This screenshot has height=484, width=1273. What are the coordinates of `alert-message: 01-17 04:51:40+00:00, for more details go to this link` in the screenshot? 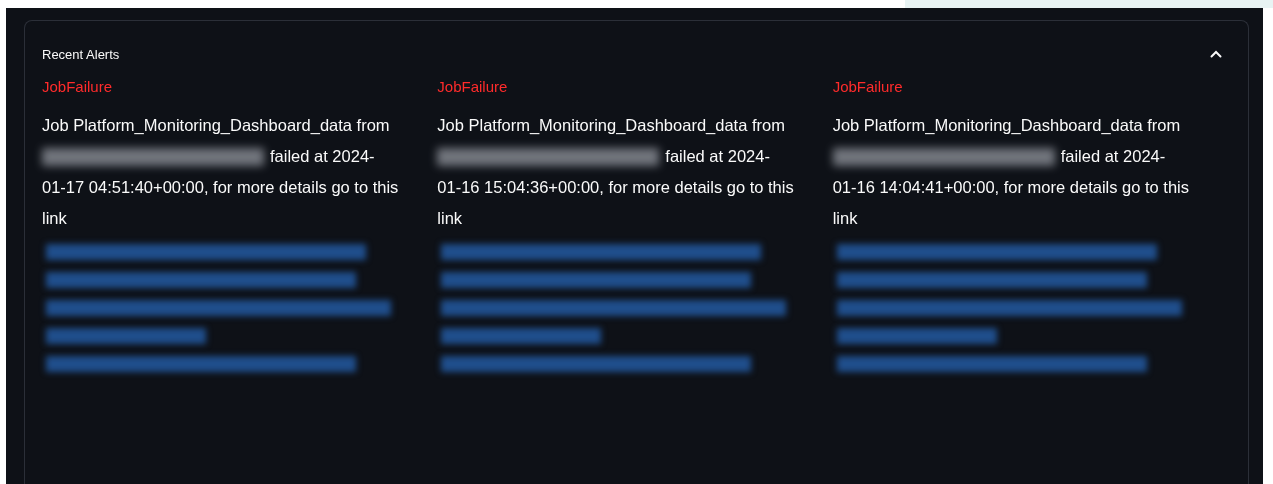 It's located at (220, 202).